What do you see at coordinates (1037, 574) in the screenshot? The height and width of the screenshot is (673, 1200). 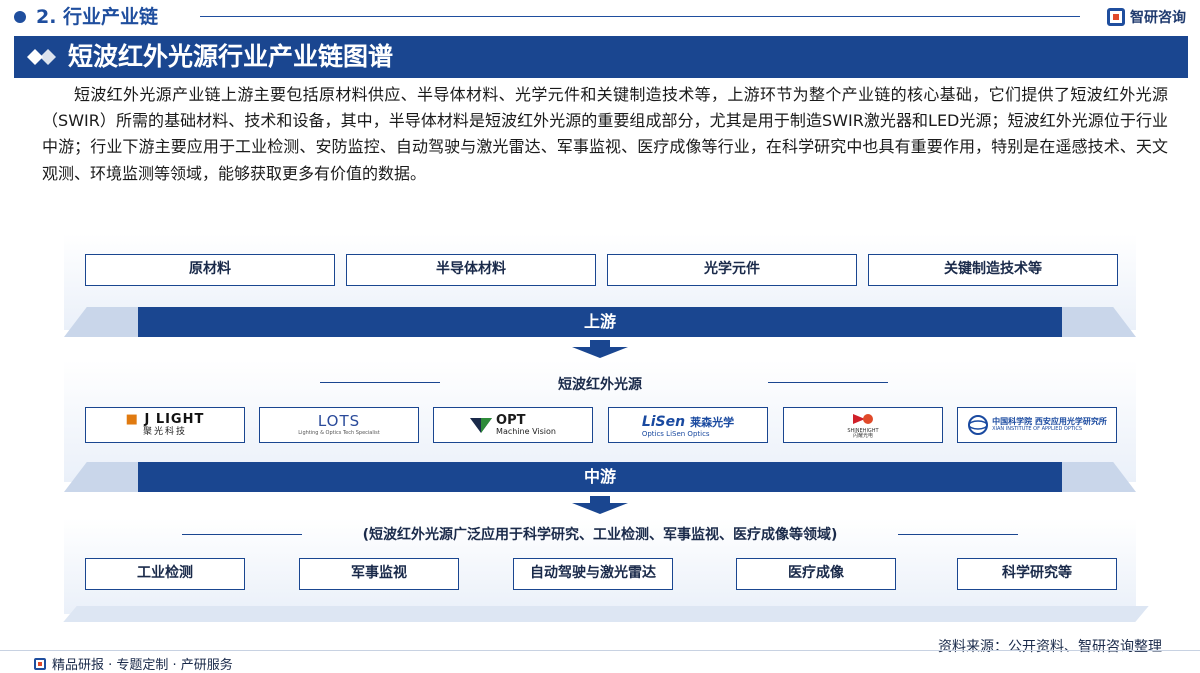 I see `downstream-item-research: 科学研究等` at bounding box center [1037, 574].